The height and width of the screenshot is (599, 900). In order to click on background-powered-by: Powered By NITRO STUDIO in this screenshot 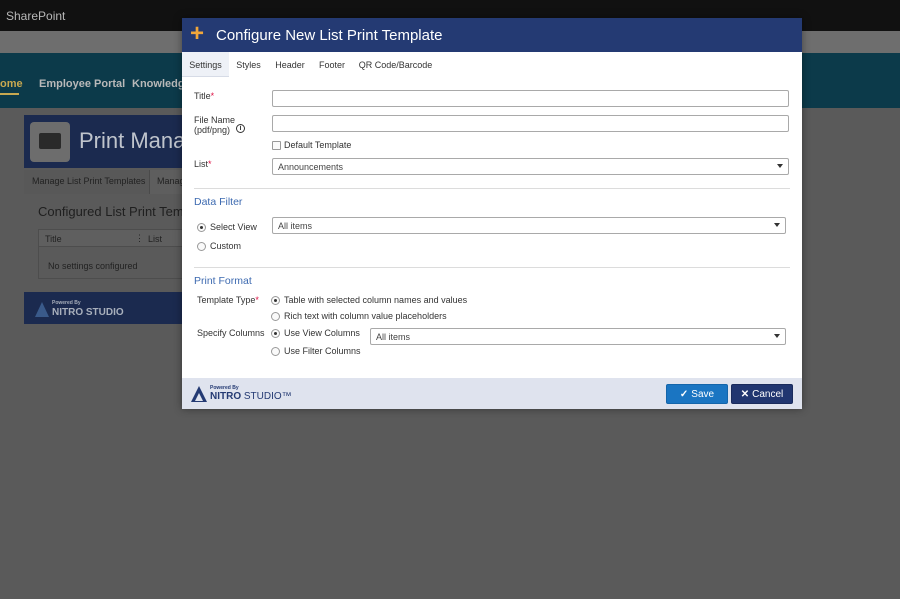, I will do `click(104, 308)`.